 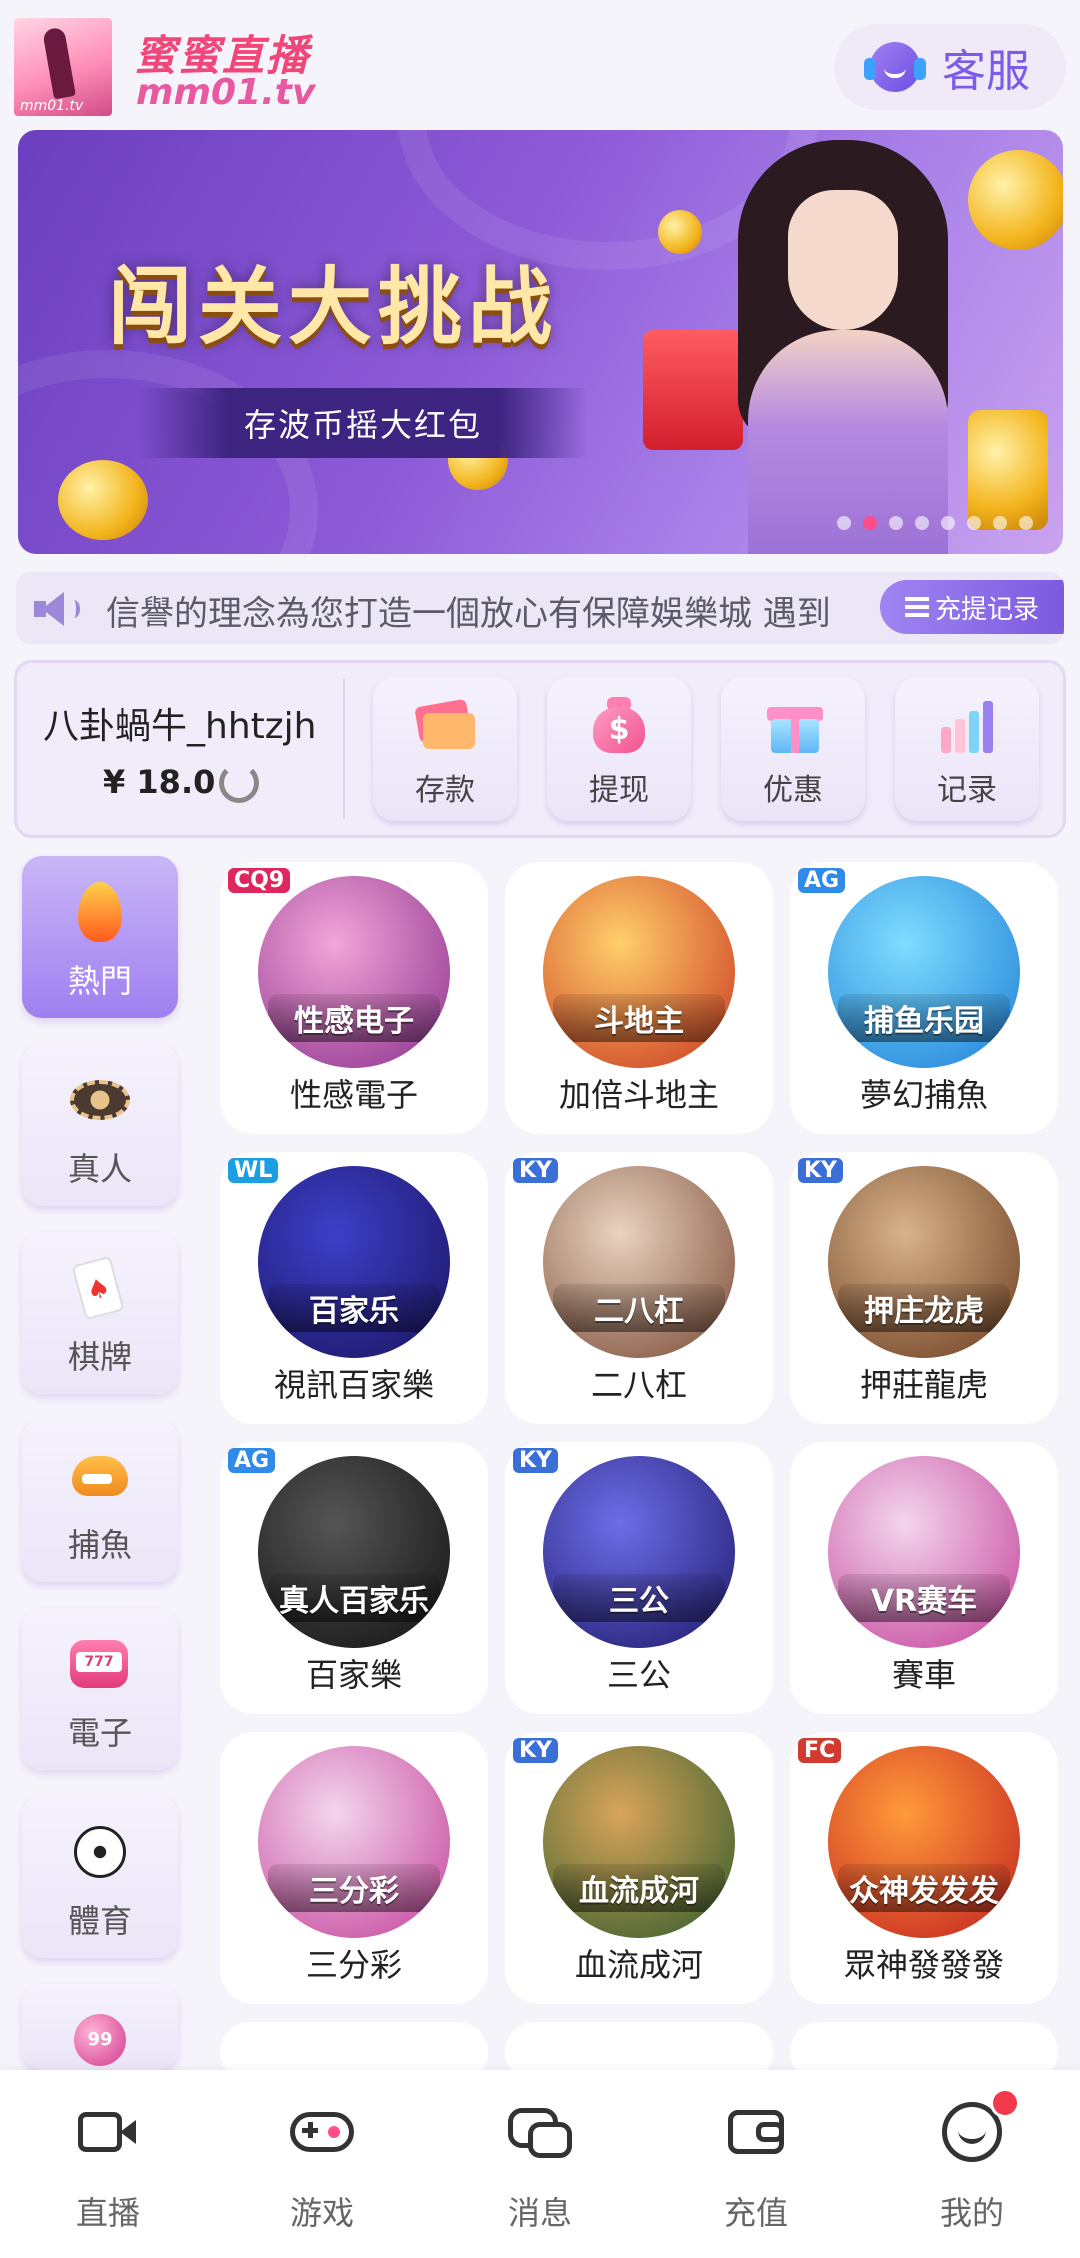 What do you see at coordinates (924, 1888) in the screenshot?
I see `game-thumbnail-text: 众神发发发` at bounding box center [924, 1888].